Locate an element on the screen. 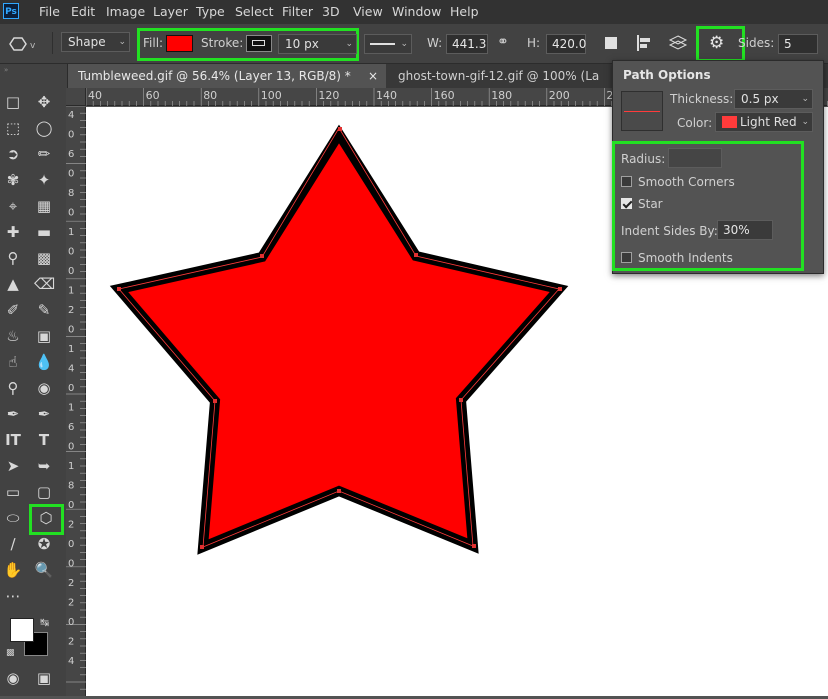  vertical-type-icon: IT is located at coordinates (13, 440).